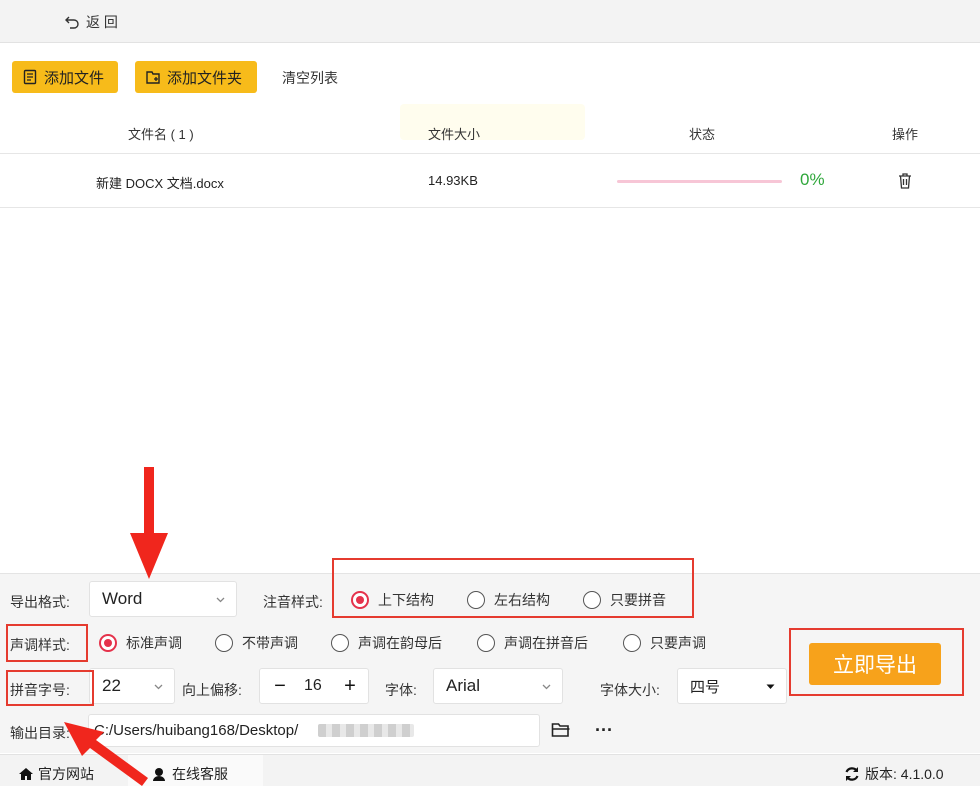 This screenshot has width=980, height=786. Describe the element at coordinates (40, 733) in the screenshot. I see `output-dir-label: 输出目录:` at that location.